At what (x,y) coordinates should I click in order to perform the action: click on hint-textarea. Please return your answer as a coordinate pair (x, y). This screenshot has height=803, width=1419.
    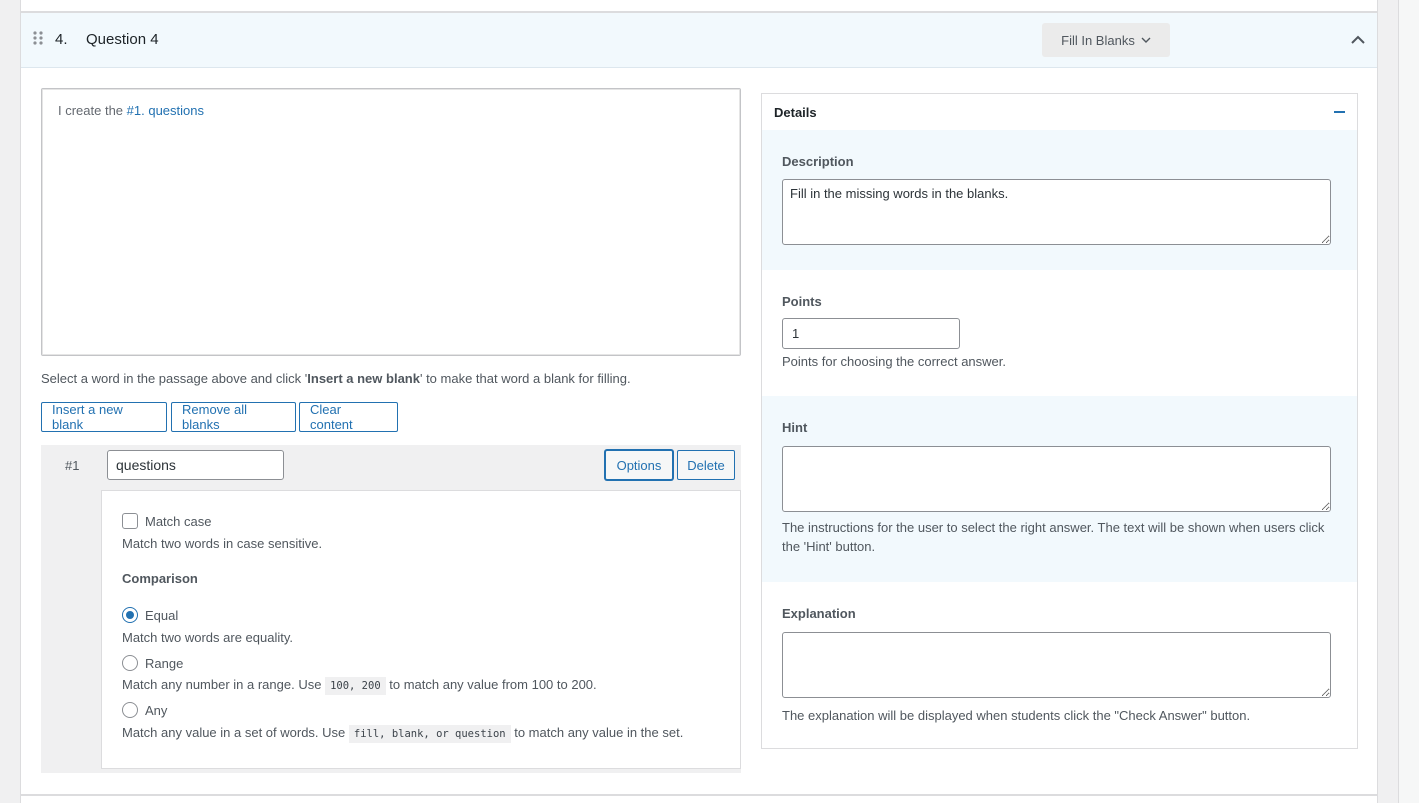
    Looking at the image, I should click on (1056, 479).